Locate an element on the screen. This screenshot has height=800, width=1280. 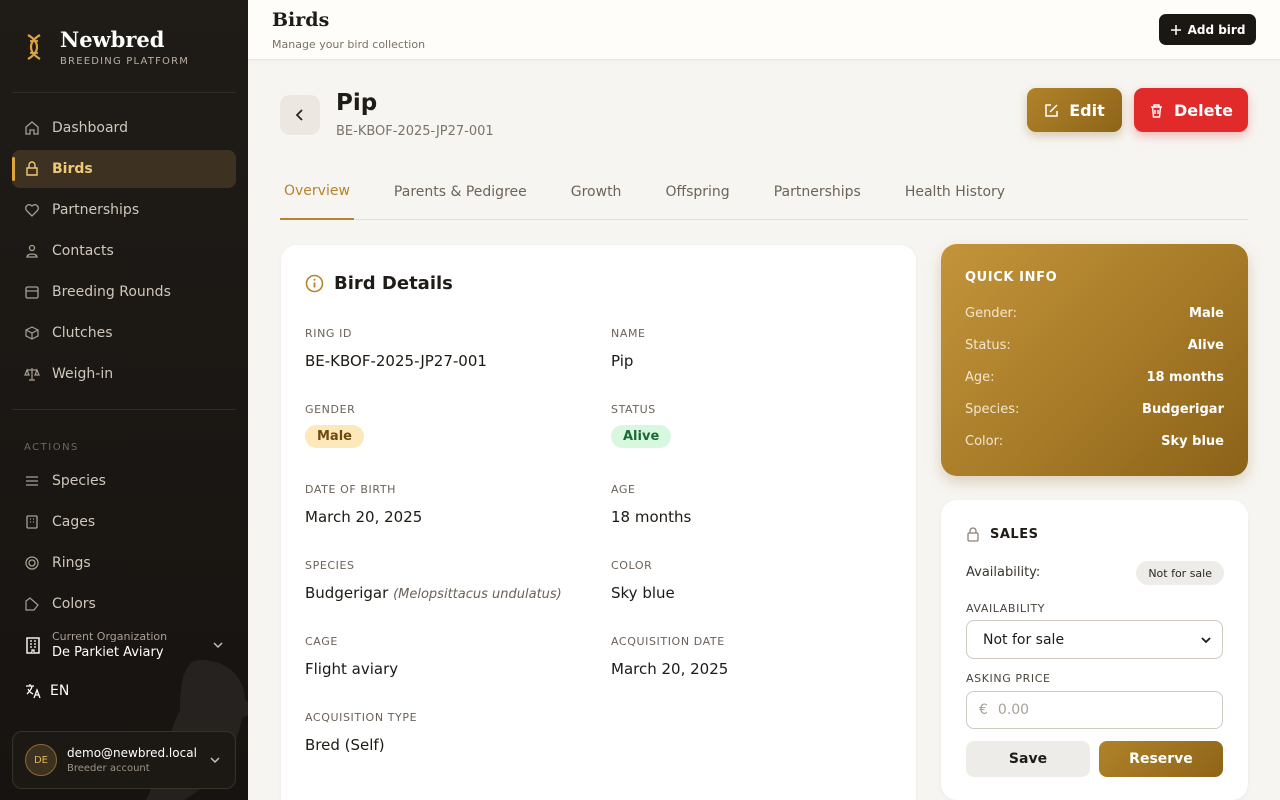
nav-item-breeding-rounds: Breeding Rounds is located at coordinates (124, 292).